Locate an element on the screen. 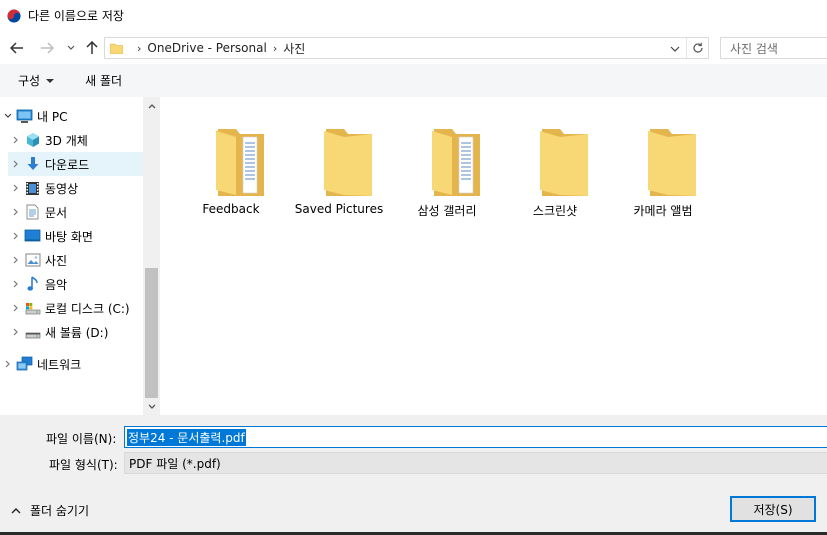 The image size is (827, 535). folder-samsung-gallery: 삼성 갤러리 is located at coordinates (447, 166).